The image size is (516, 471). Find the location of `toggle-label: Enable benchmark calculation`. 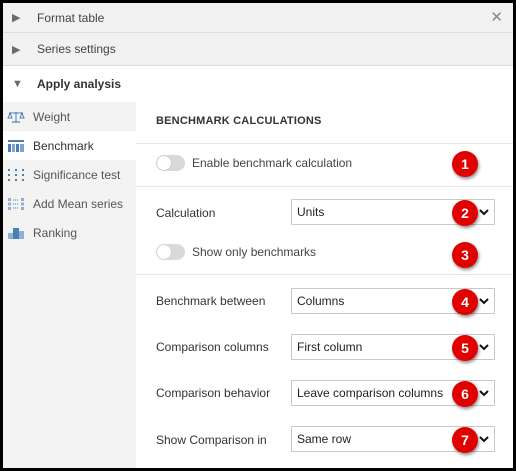

toggle-label: Enable benchmark calculation is located at coordinates (272, 163).